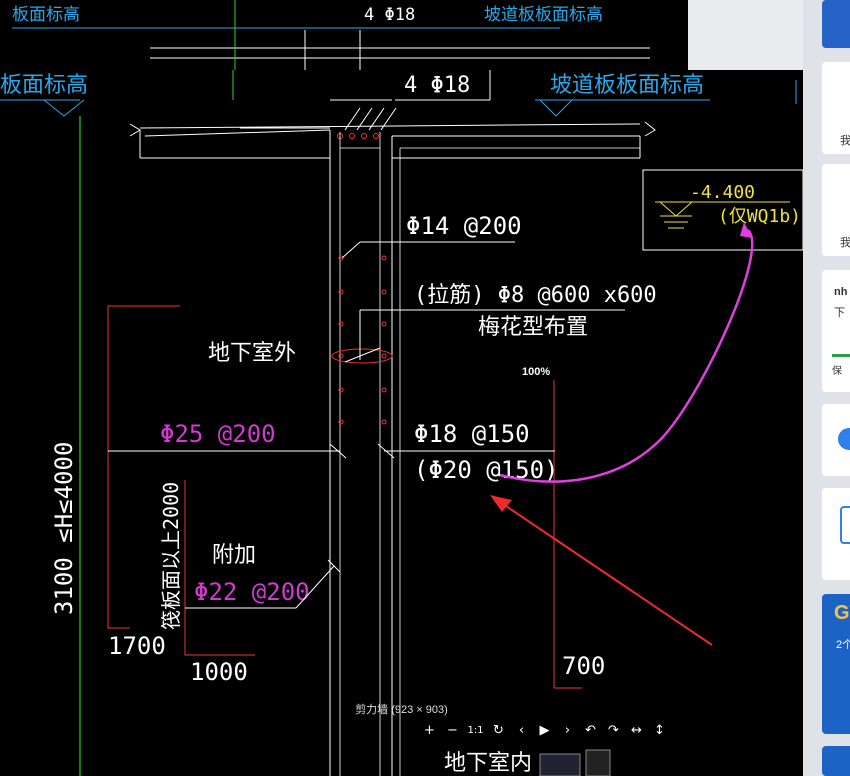 This screenshot has width=850, height=776. What do you see at coordinates (606, 573) in the screenshot?
I see `annotation-arrow` at bounding box center [606, 573].